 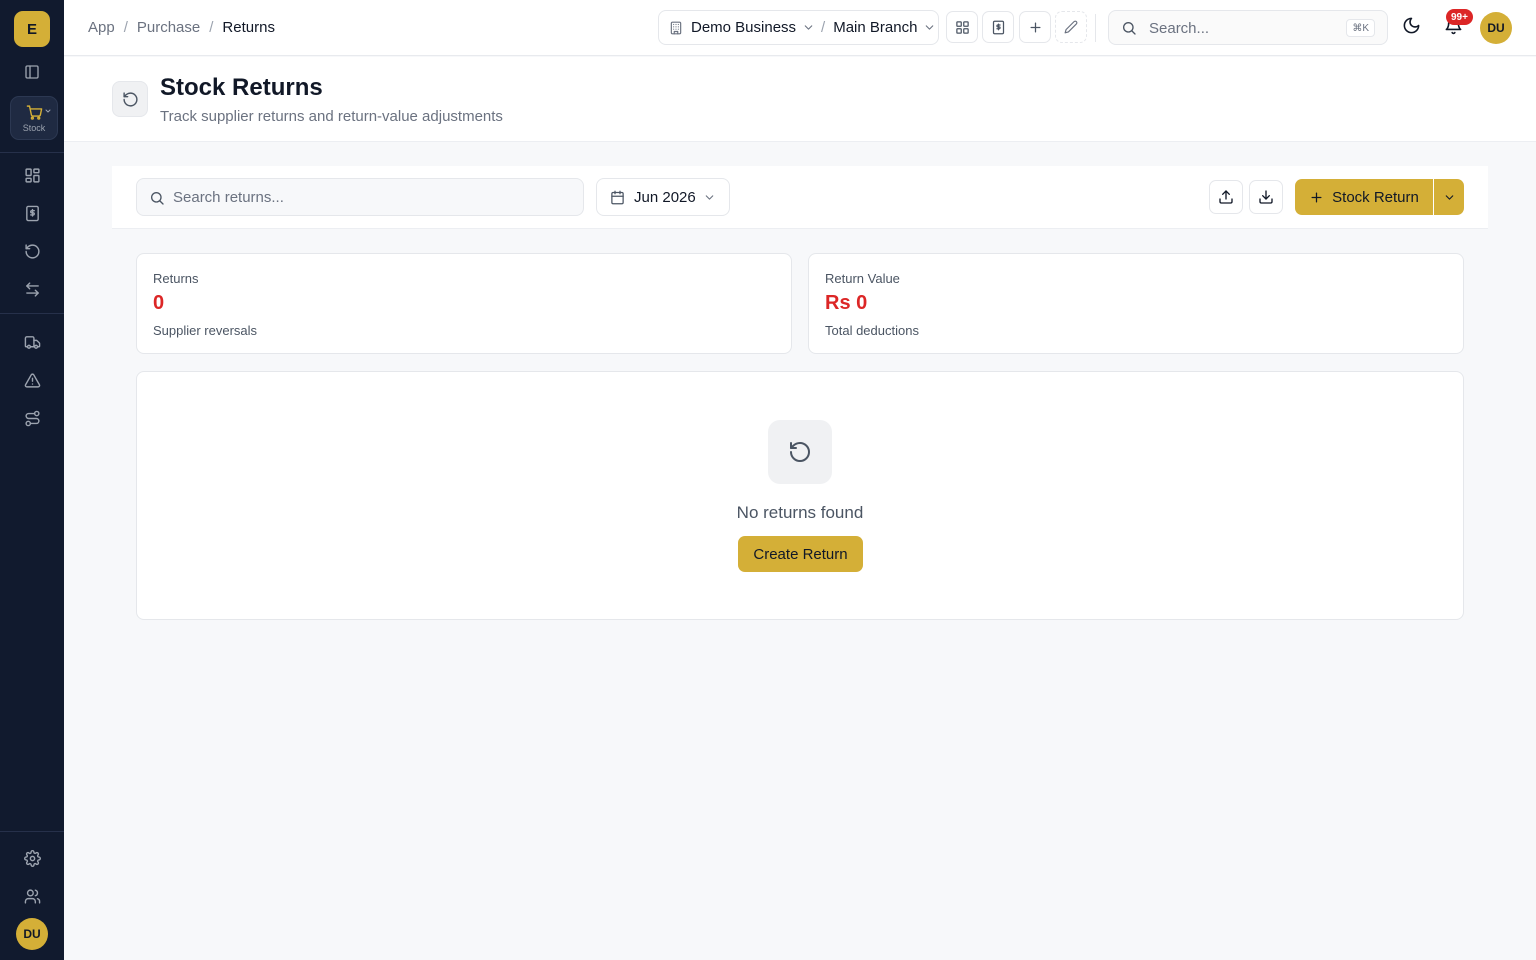 I want to click on sidebar-item-workflow, so click(x=32, y=418).